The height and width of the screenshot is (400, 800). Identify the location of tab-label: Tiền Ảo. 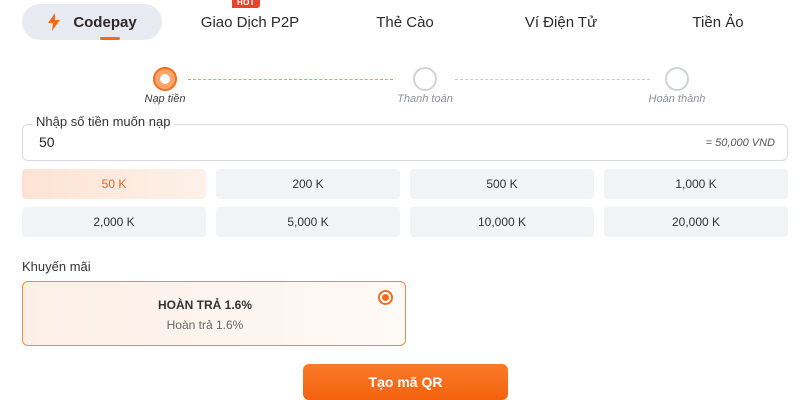
(718, 22).